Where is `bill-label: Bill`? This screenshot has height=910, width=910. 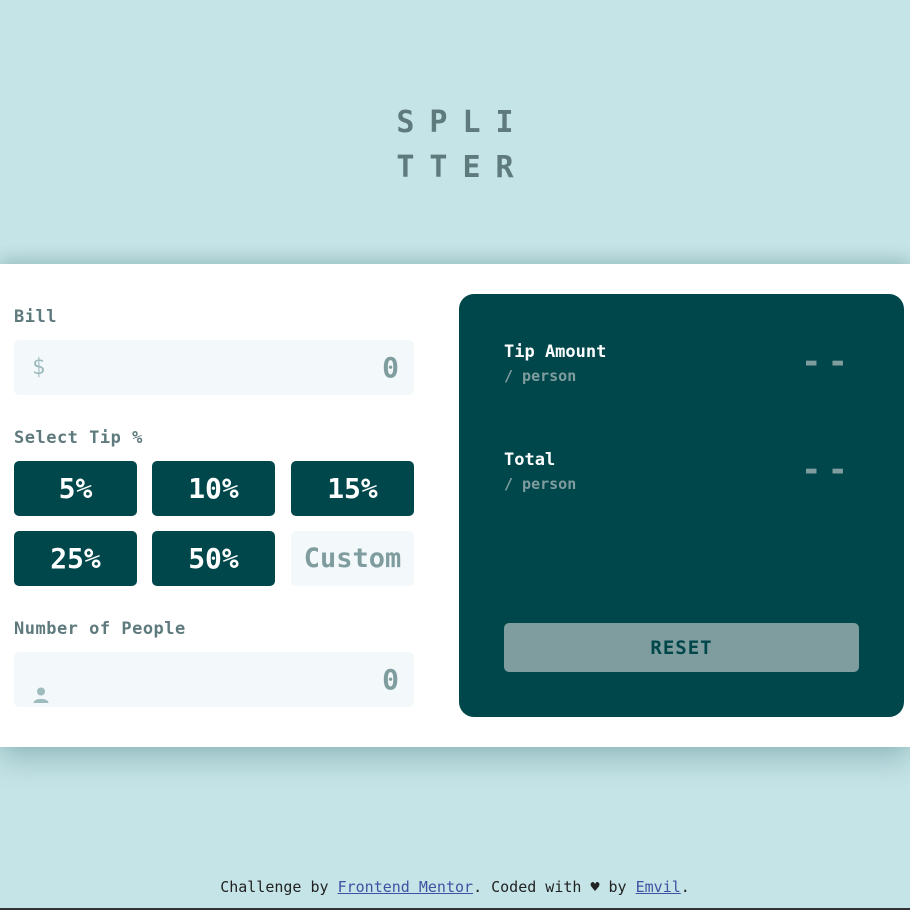 bill-label: Bill is located at coordinates (35, 317).